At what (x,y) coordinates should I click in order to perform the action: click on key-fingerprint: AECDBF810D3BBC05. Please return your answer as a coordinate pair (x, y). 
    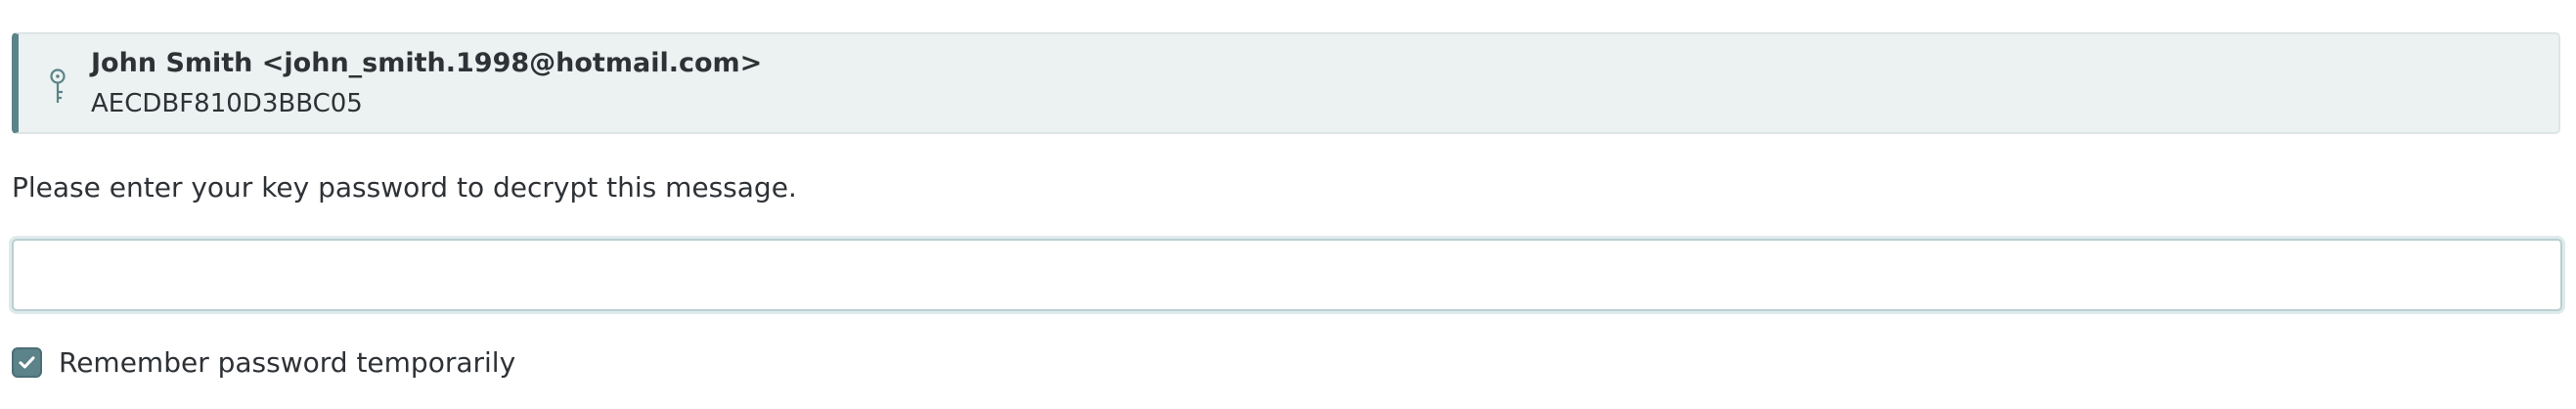
    Looking at the image, I should click on (227, 103).